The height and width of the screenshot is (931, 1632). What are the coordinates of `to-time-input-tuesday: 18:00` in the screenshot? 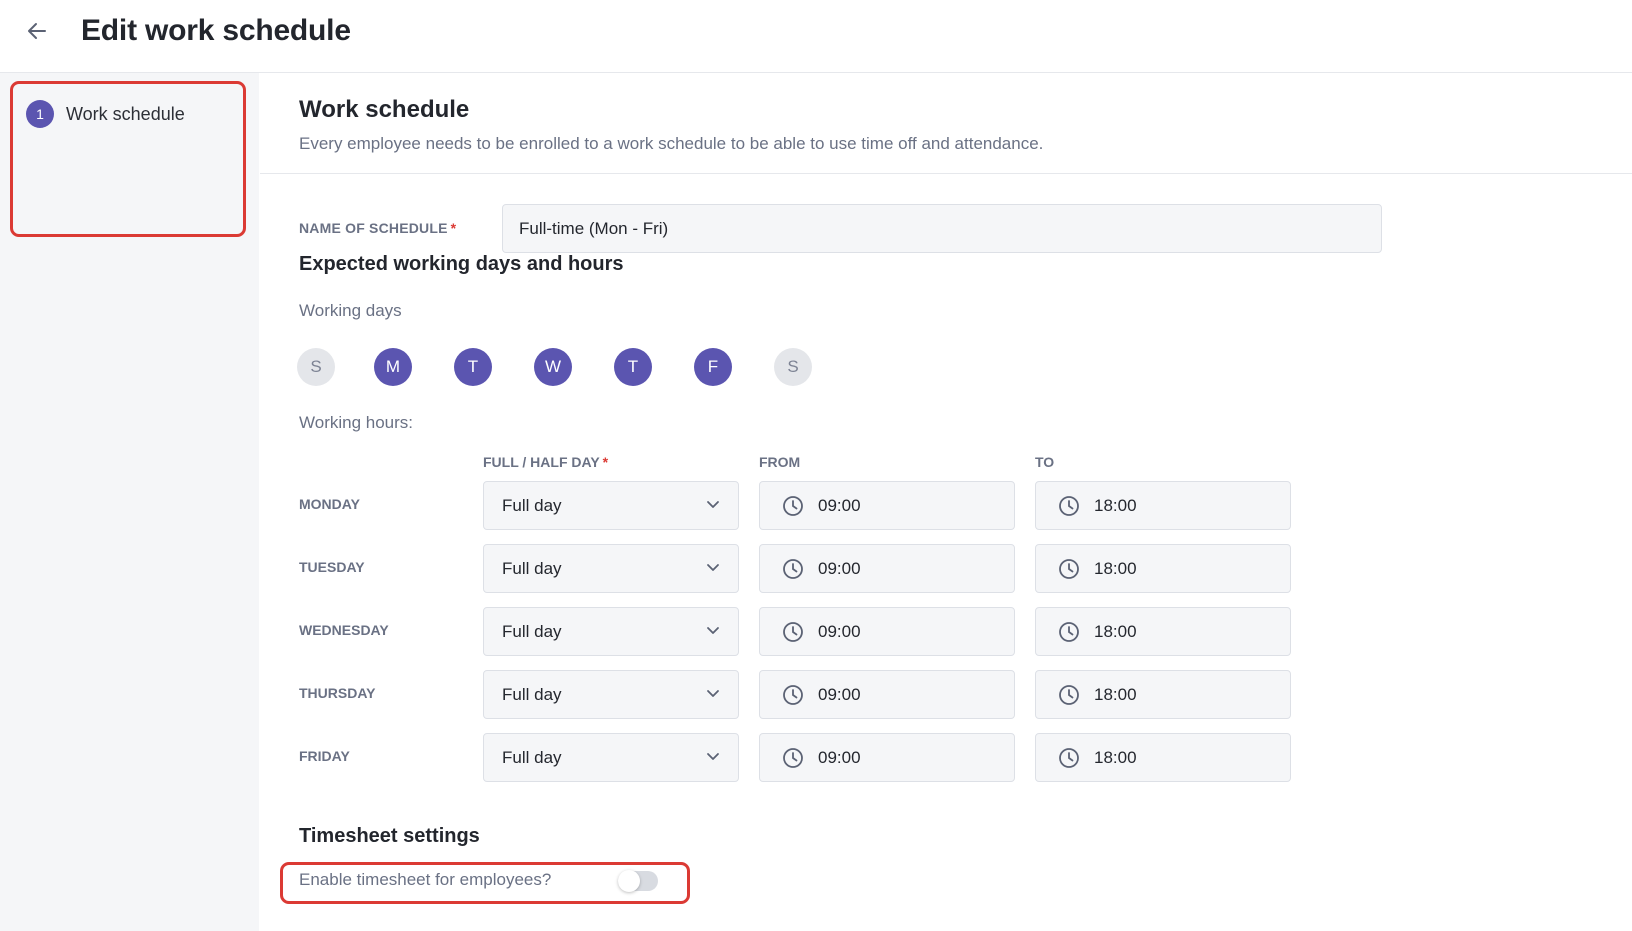 It's located at (1163, 568).